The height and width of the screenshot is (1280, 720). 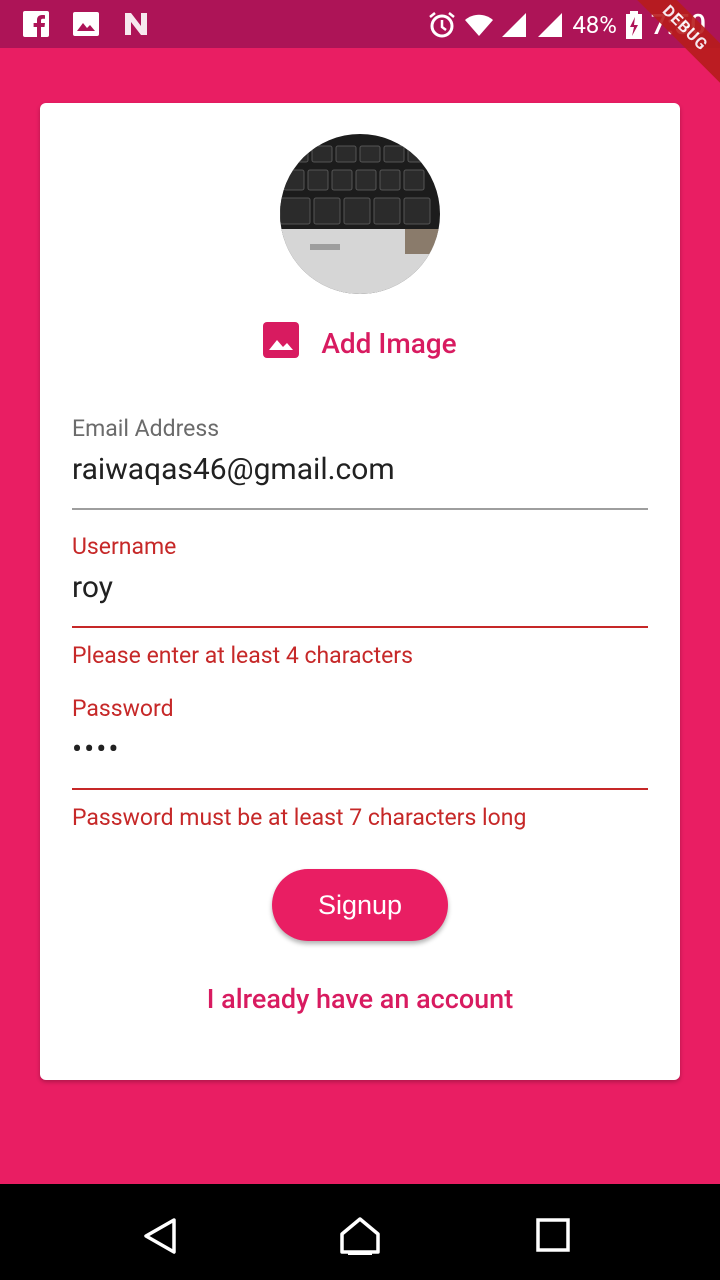 What do you see at coordinates (360, 1236) in the screenshot?
I see `home-icon` at bounding box center [360, 1236].